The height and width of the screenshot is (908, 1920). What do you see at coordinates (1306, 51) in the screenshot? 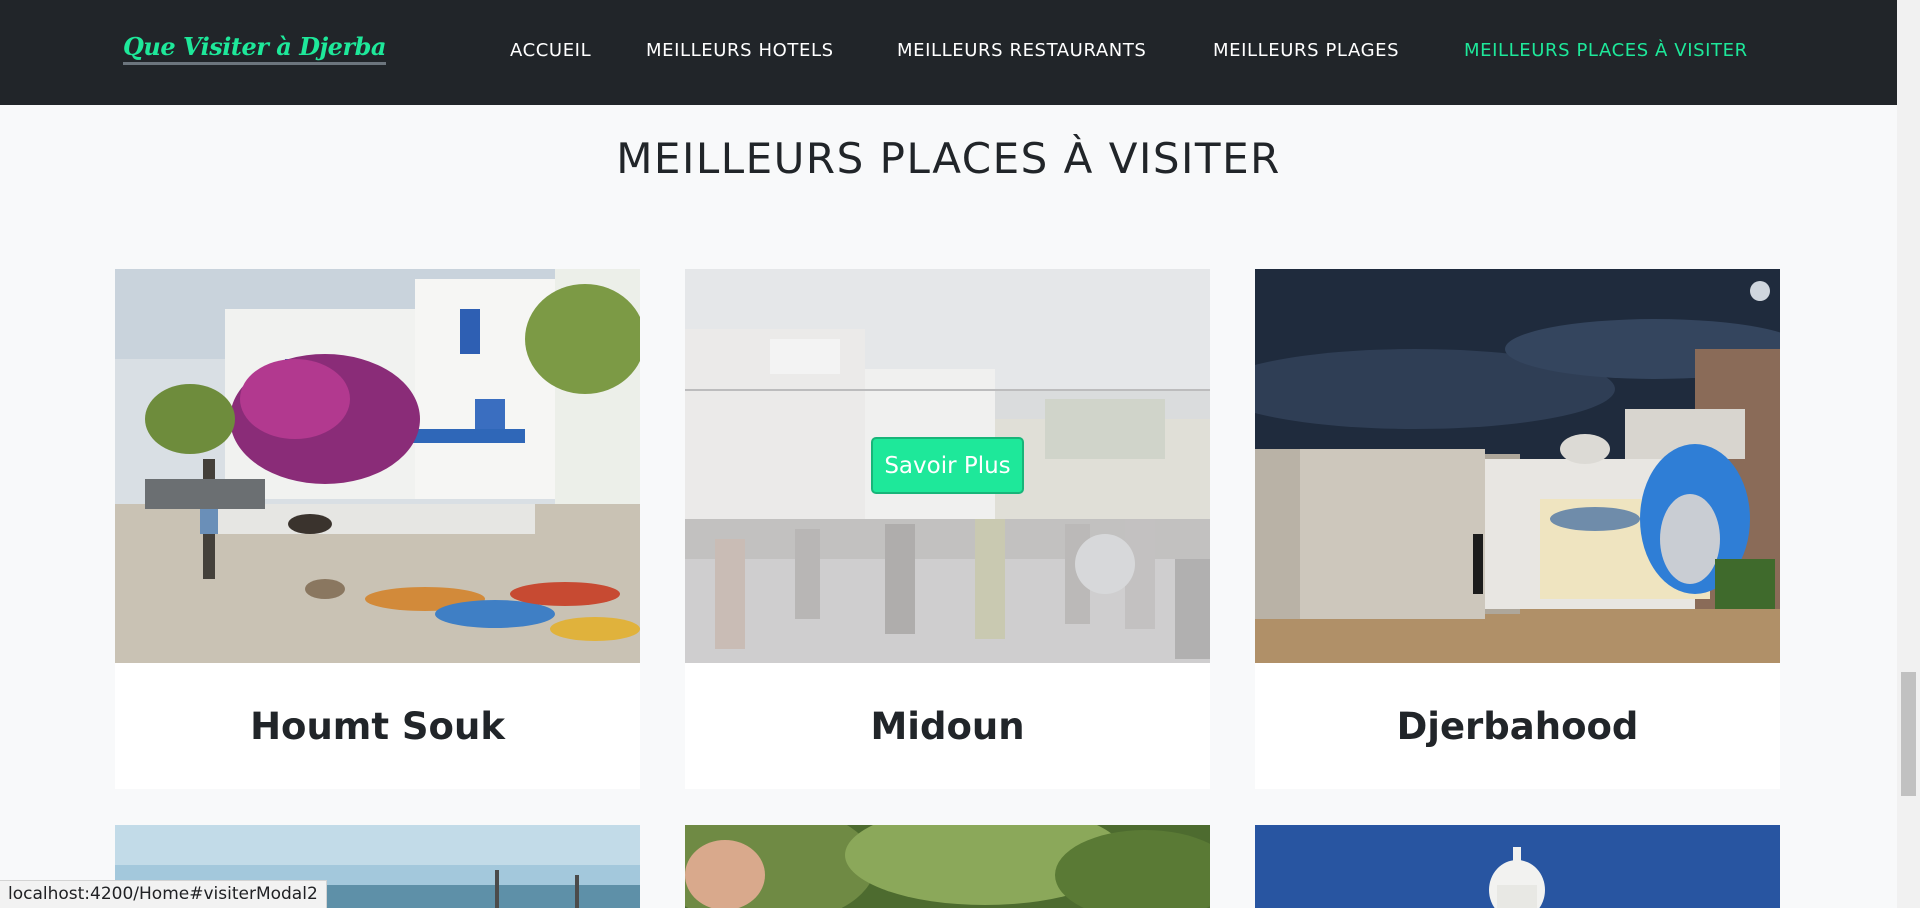
I see `nav-meilleurs-plages: MEILLEURS PLAGES` at bounding box center [1306, 51].